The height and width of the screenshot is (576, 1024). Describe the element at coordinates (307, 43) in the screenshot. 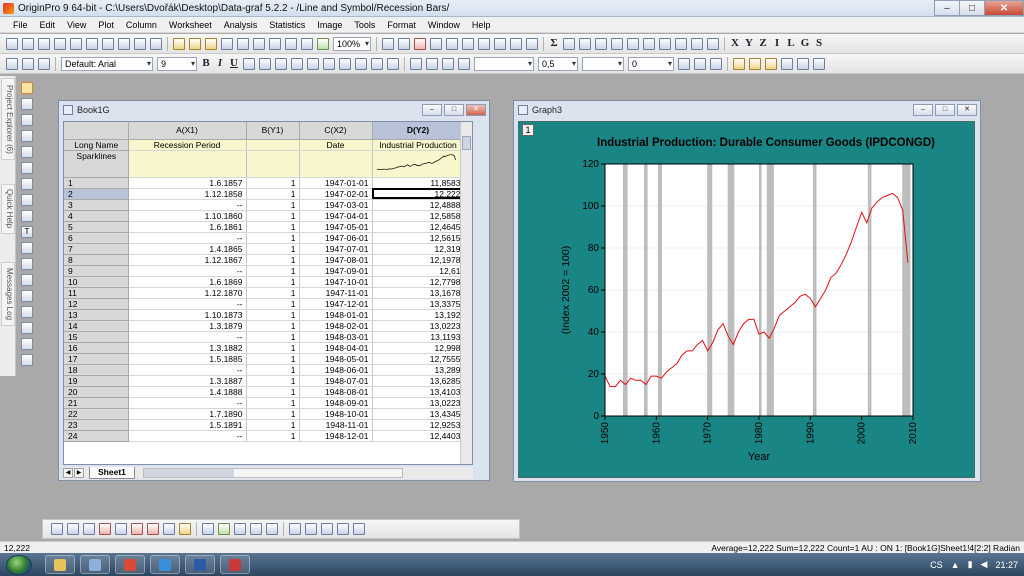

I see `recalculate-icon` at that location.